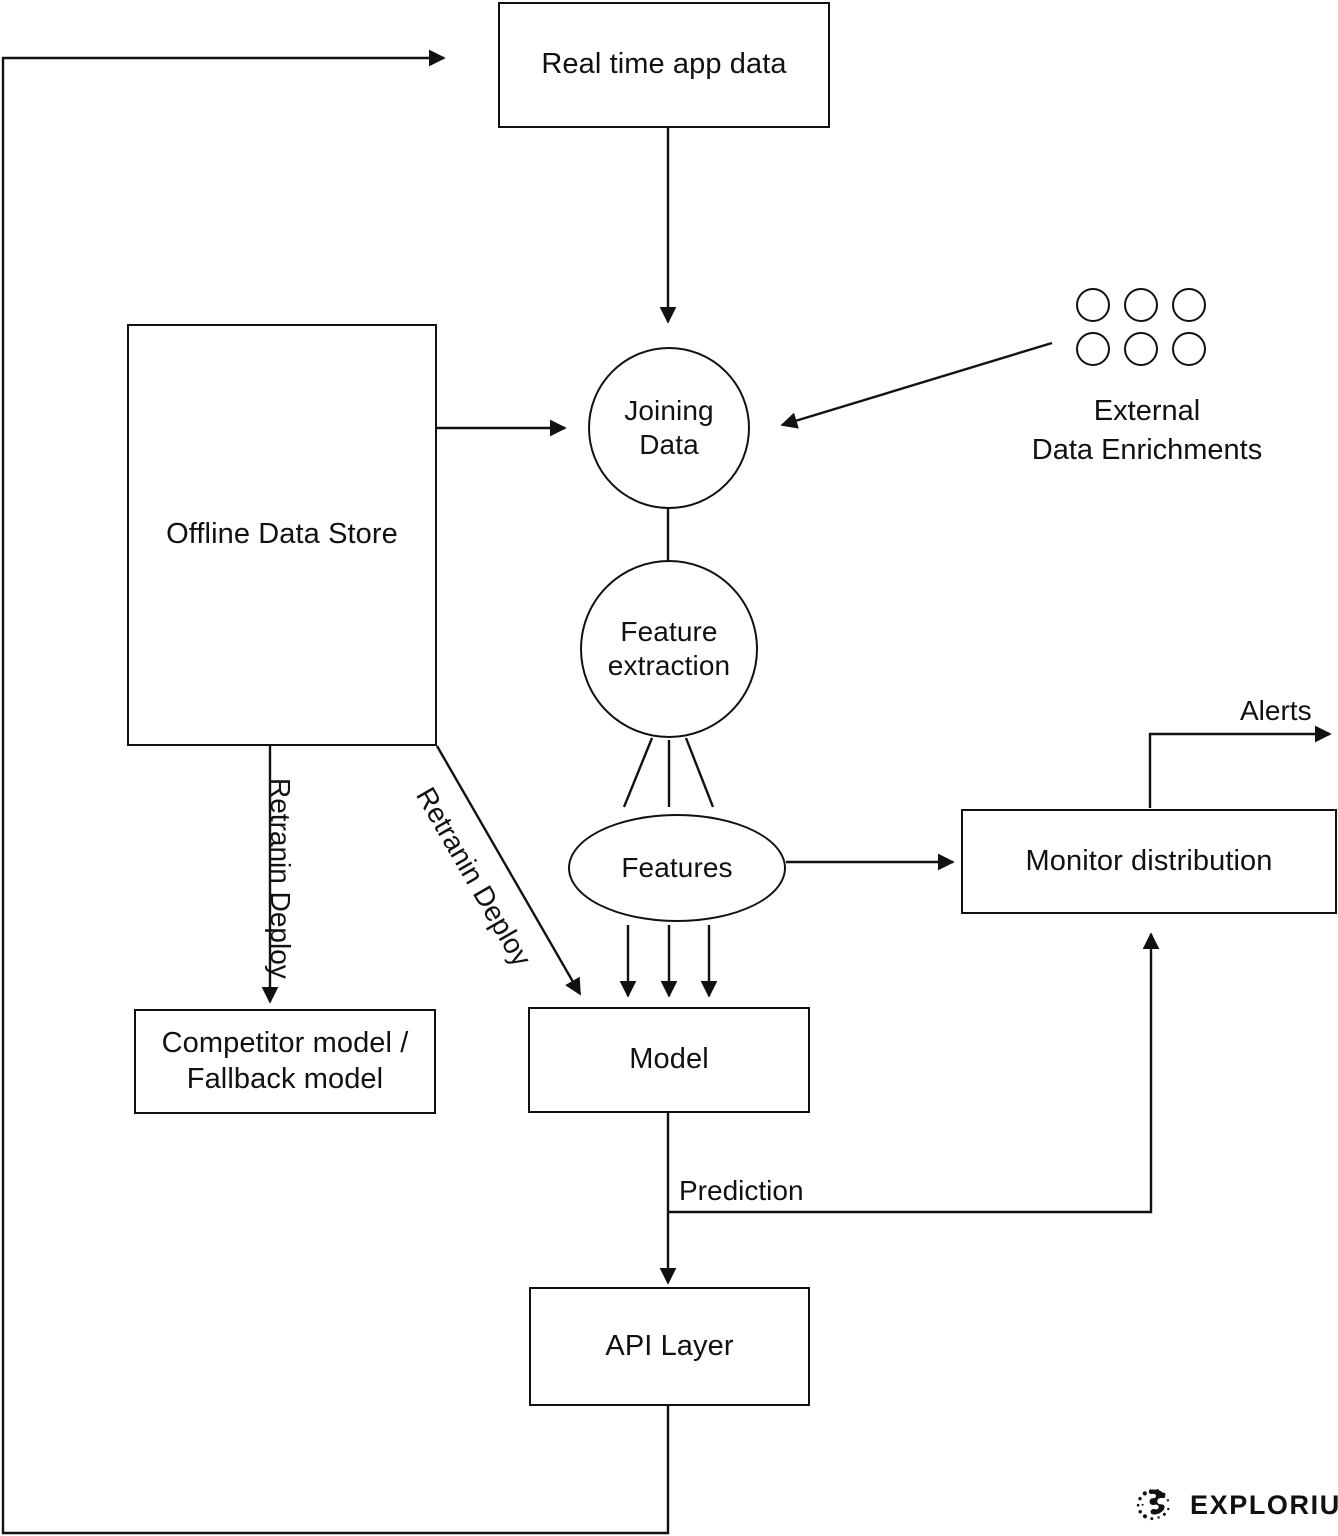  What do you see at coordinates (1147, 431) in the screenshot?
I see `external-data-enrichments-label: External Data Enrichments` at bounding box center [1147, 431].